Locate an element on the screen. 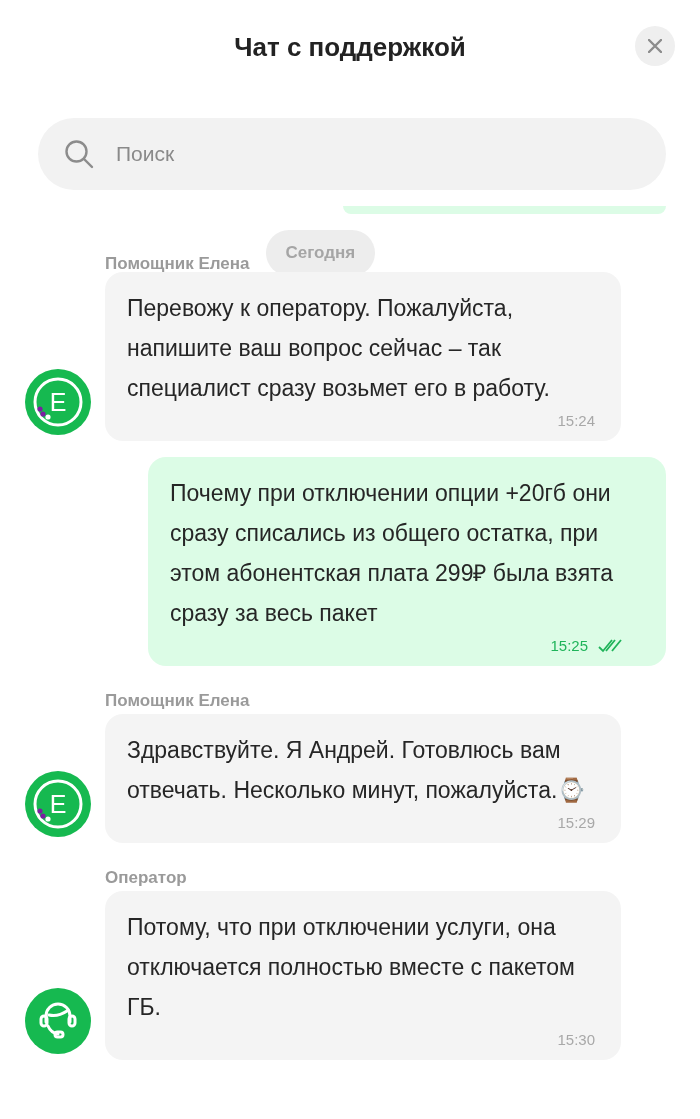 This screenshot has height=1119, width=700. message-text: Почему при отключении опции +20гб они сразу списались из общего остатка, при этом абонентская плата 299₽ была взята сразу за весь пакет is located at coordinates (392, 553).